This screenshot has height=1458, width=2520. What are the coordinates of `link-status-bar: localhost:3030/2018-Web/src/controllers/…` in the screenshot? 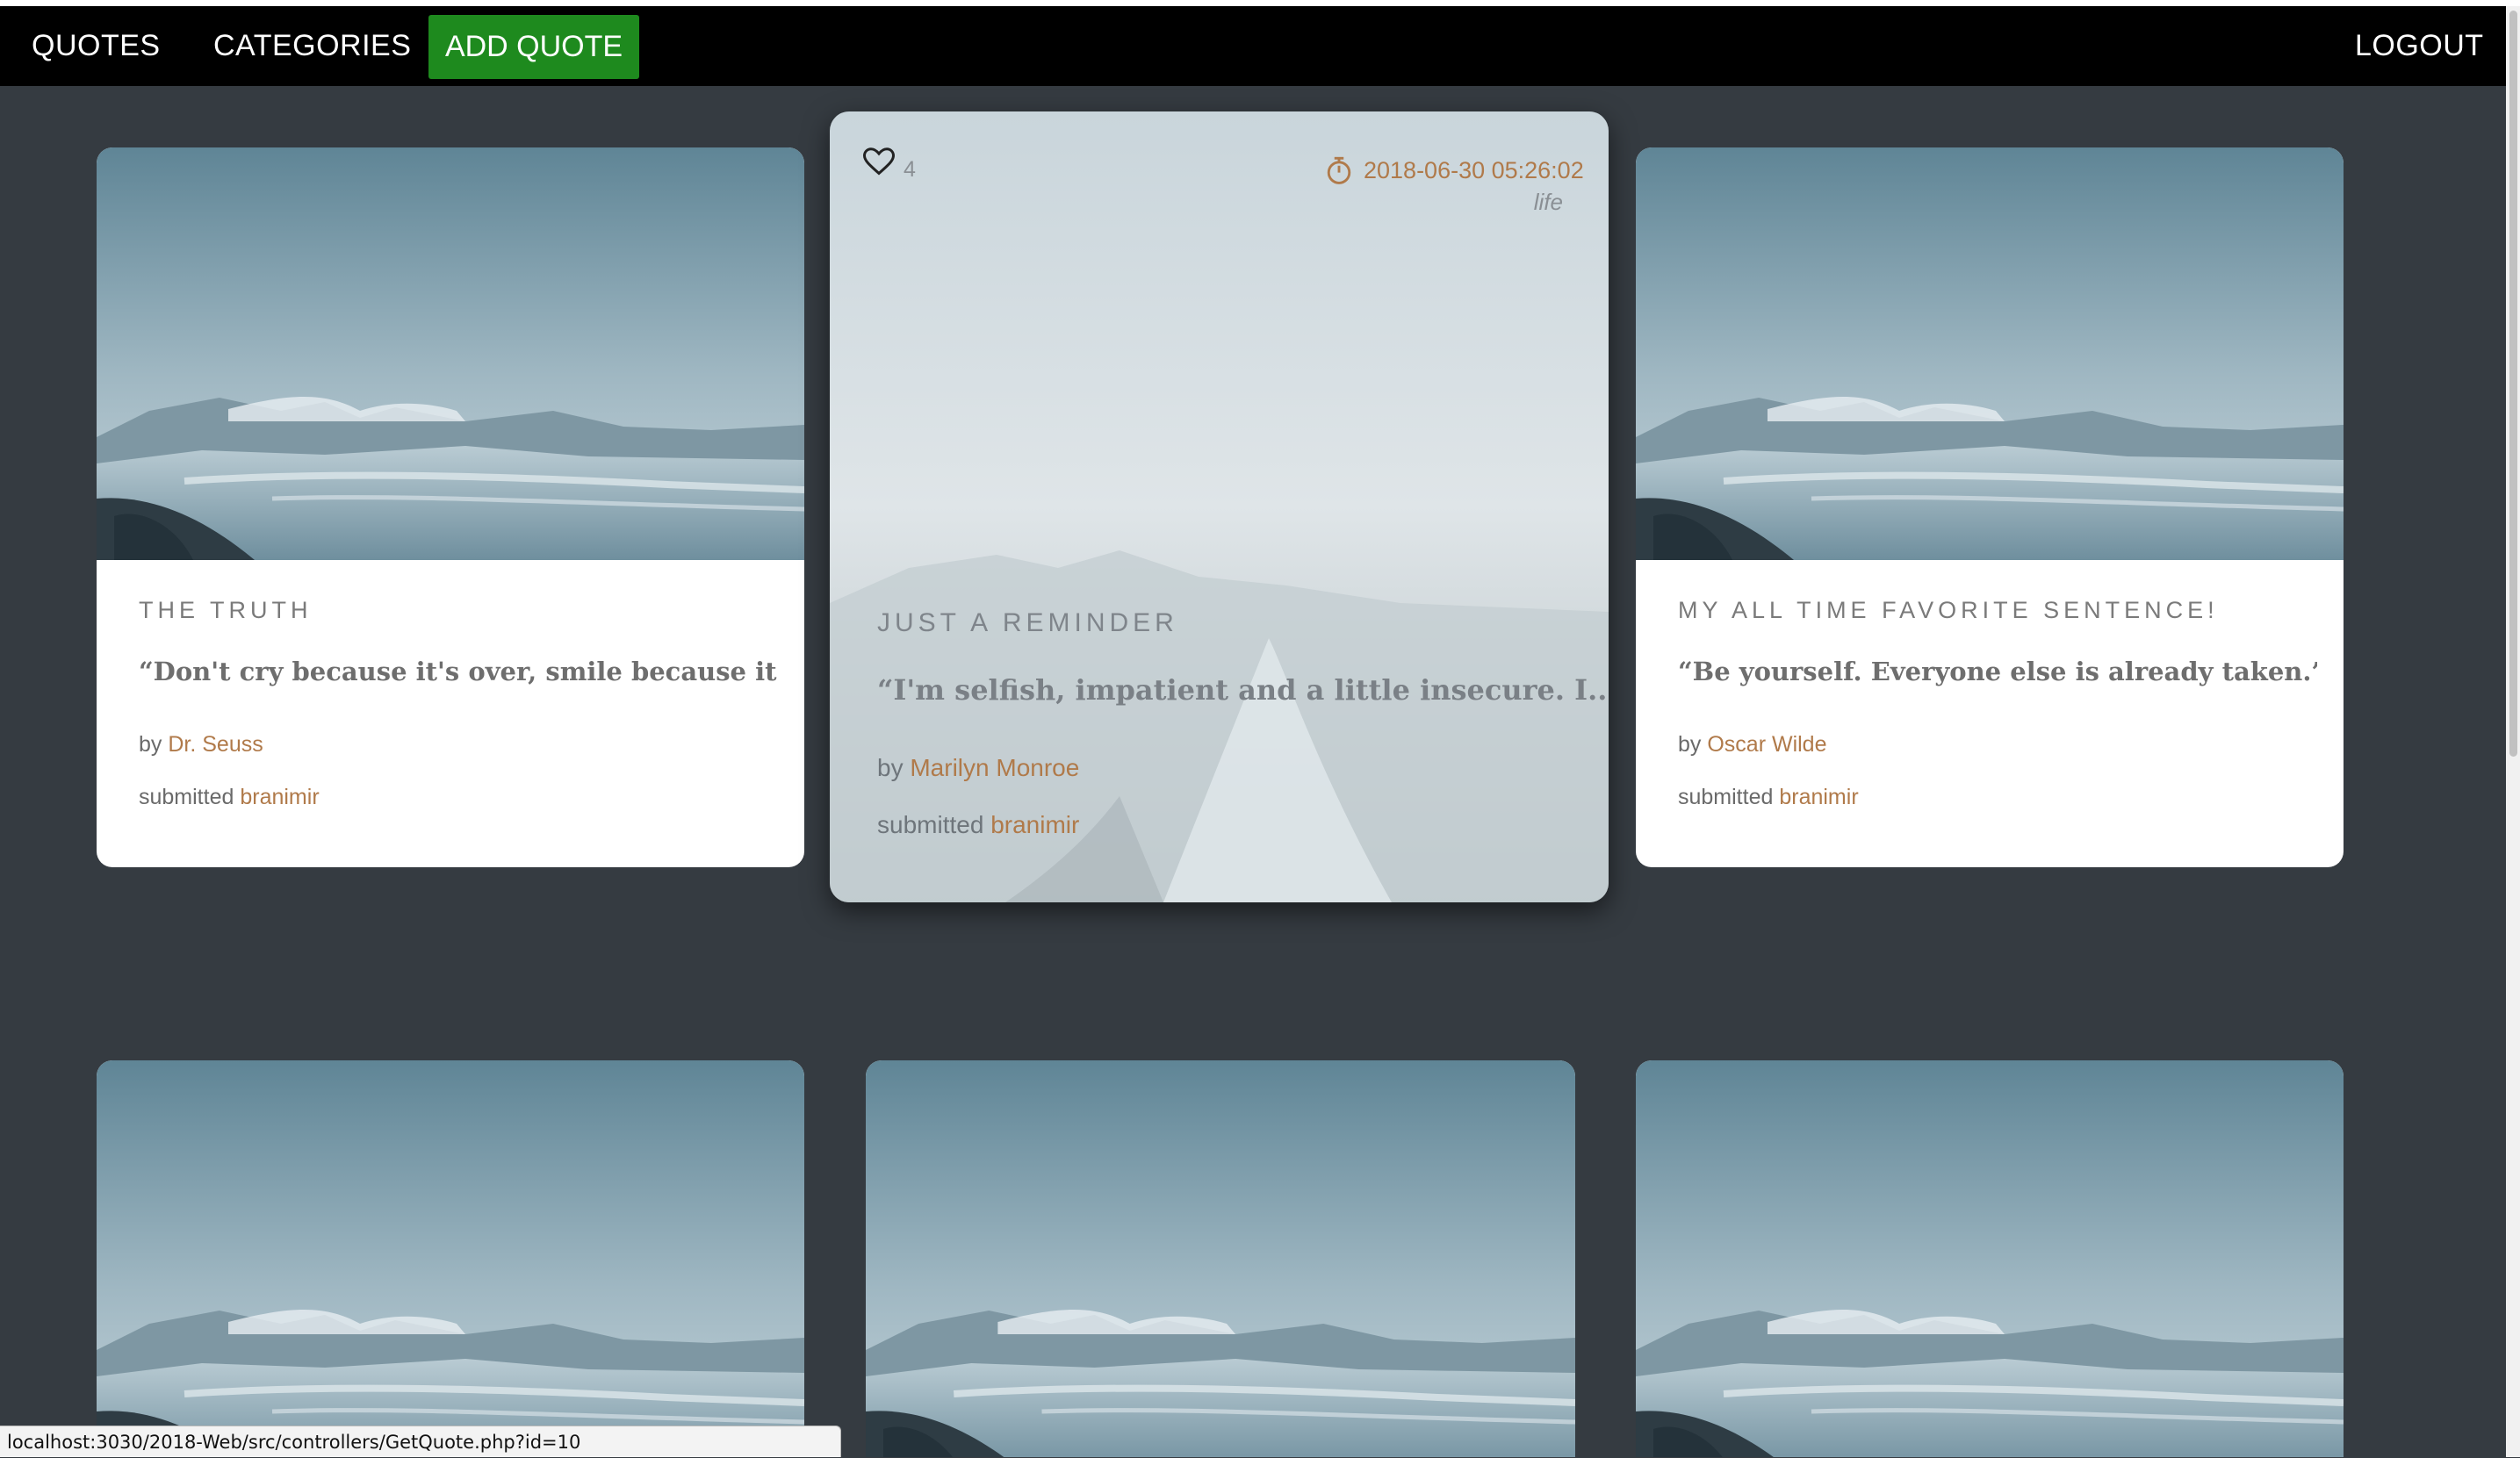 It's located at (420, 1441).